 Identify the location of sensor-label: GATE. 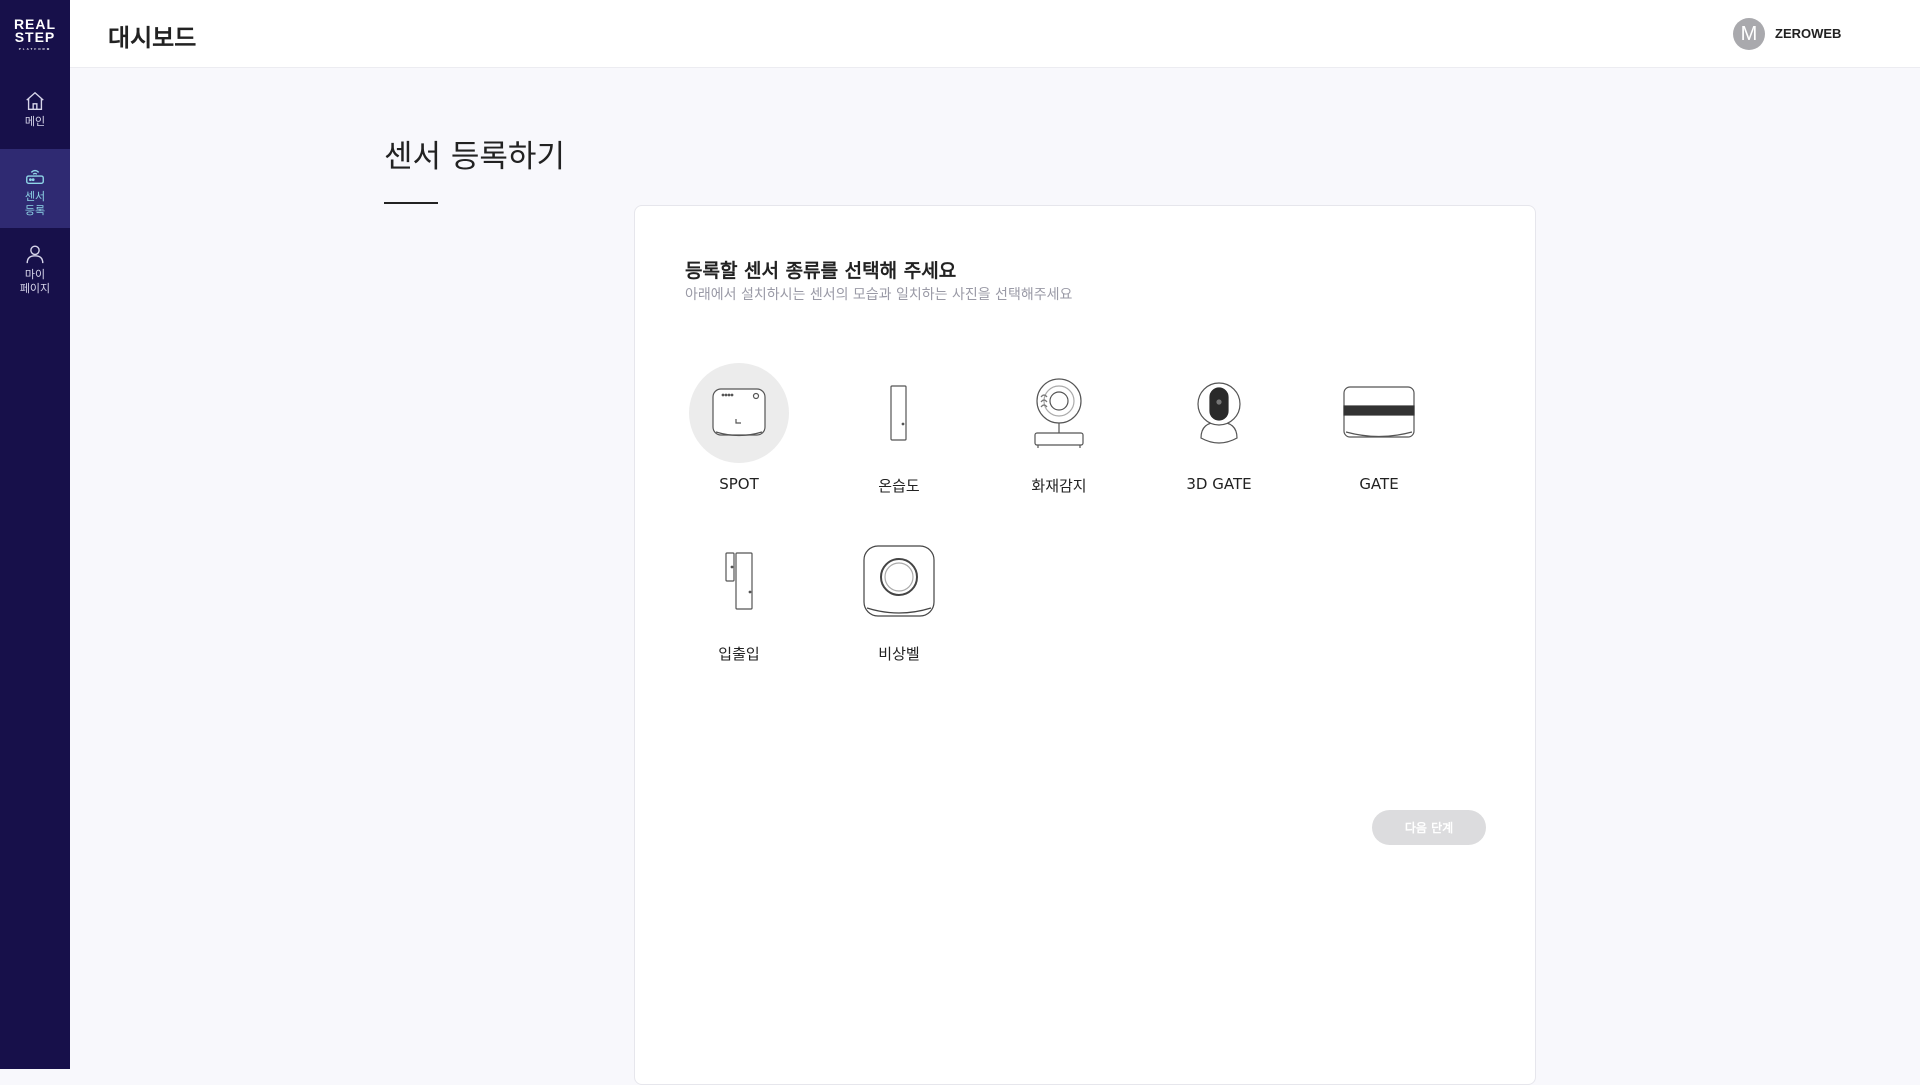
(1379, 484).